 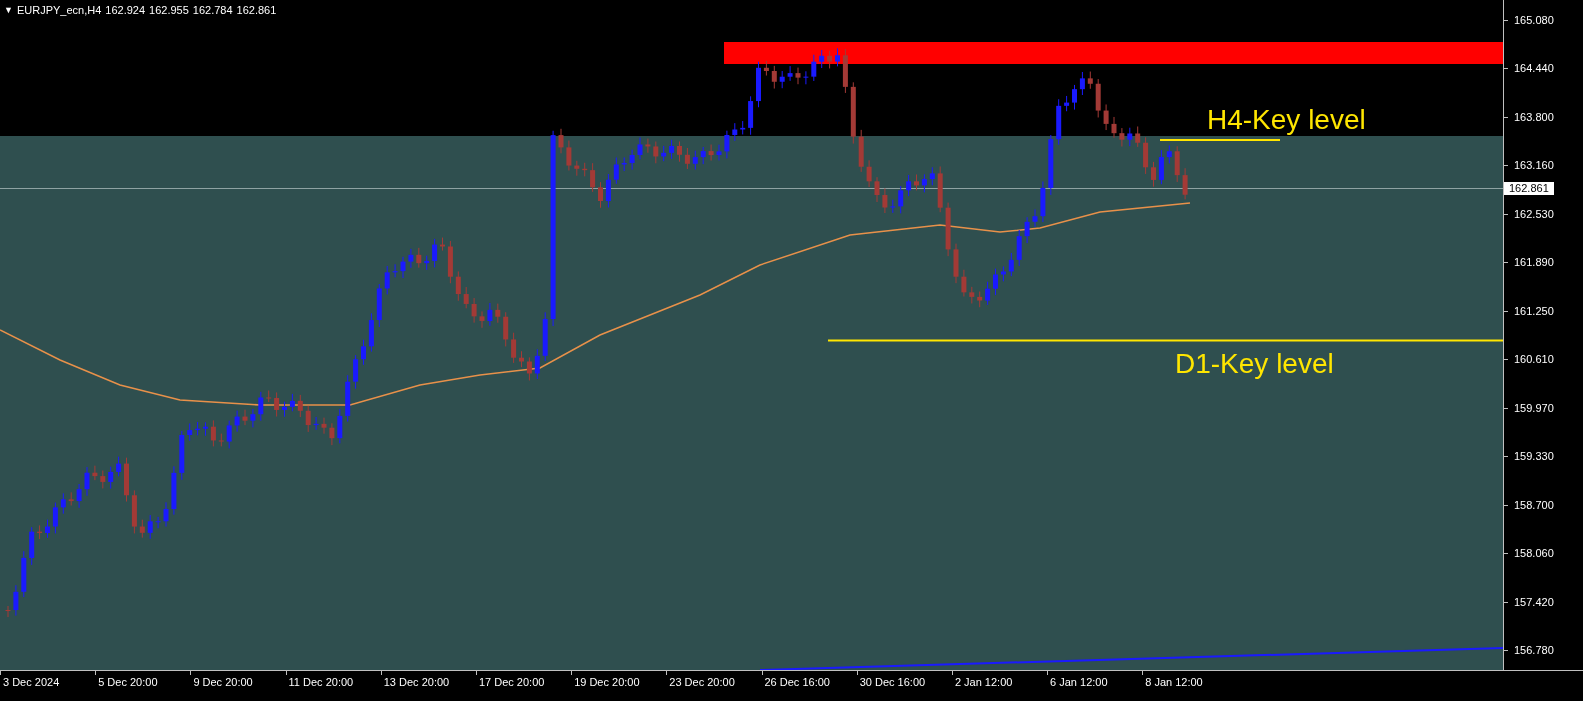 What do you see at coordinates (8, 10) in the screenshot?
I see `menu-caret: ▼` at bounding box center [8, 10].